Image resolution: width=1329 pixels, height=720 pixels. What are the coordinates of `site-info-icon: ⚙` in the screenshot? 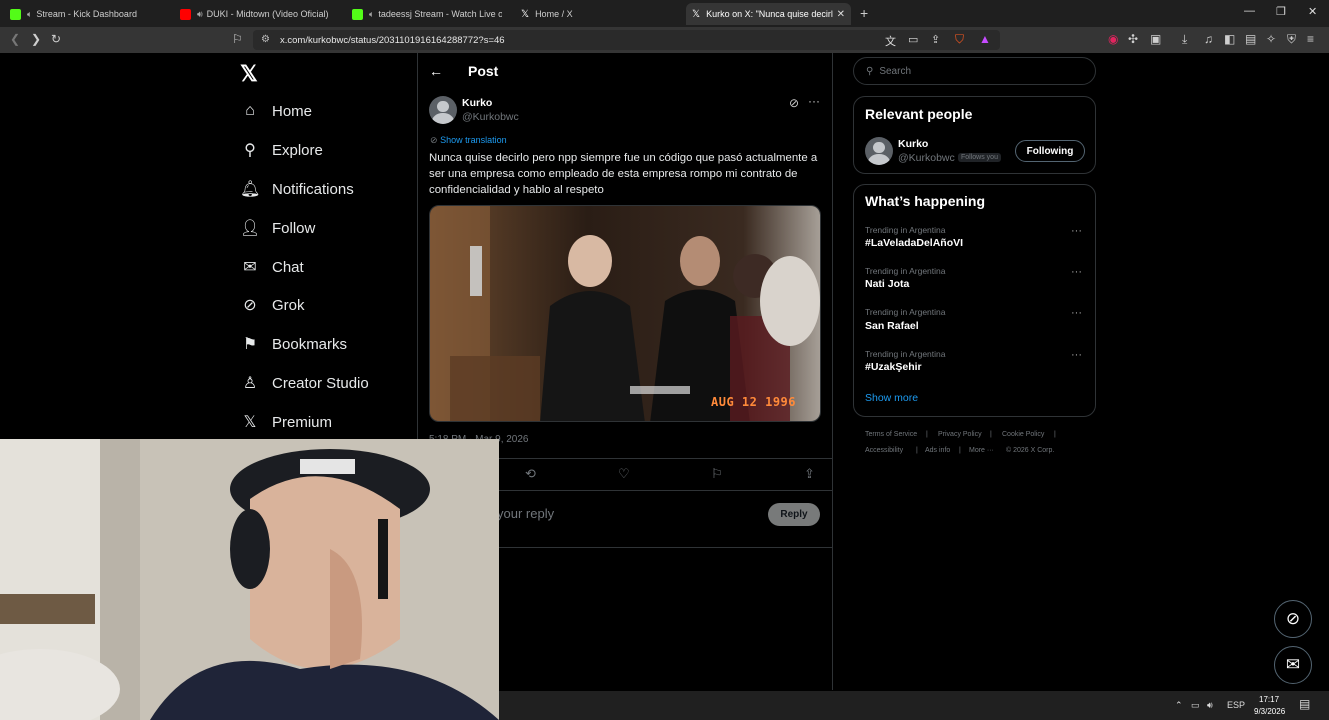 It's located at (265, 39).